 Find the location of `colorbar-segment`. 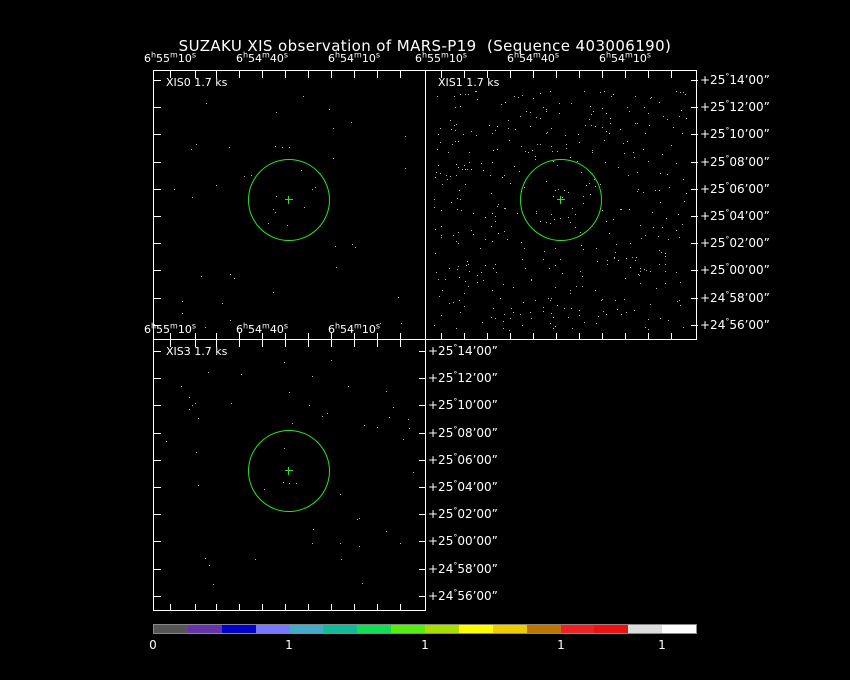

colorbar-segment is located at coordinates (611, 629).